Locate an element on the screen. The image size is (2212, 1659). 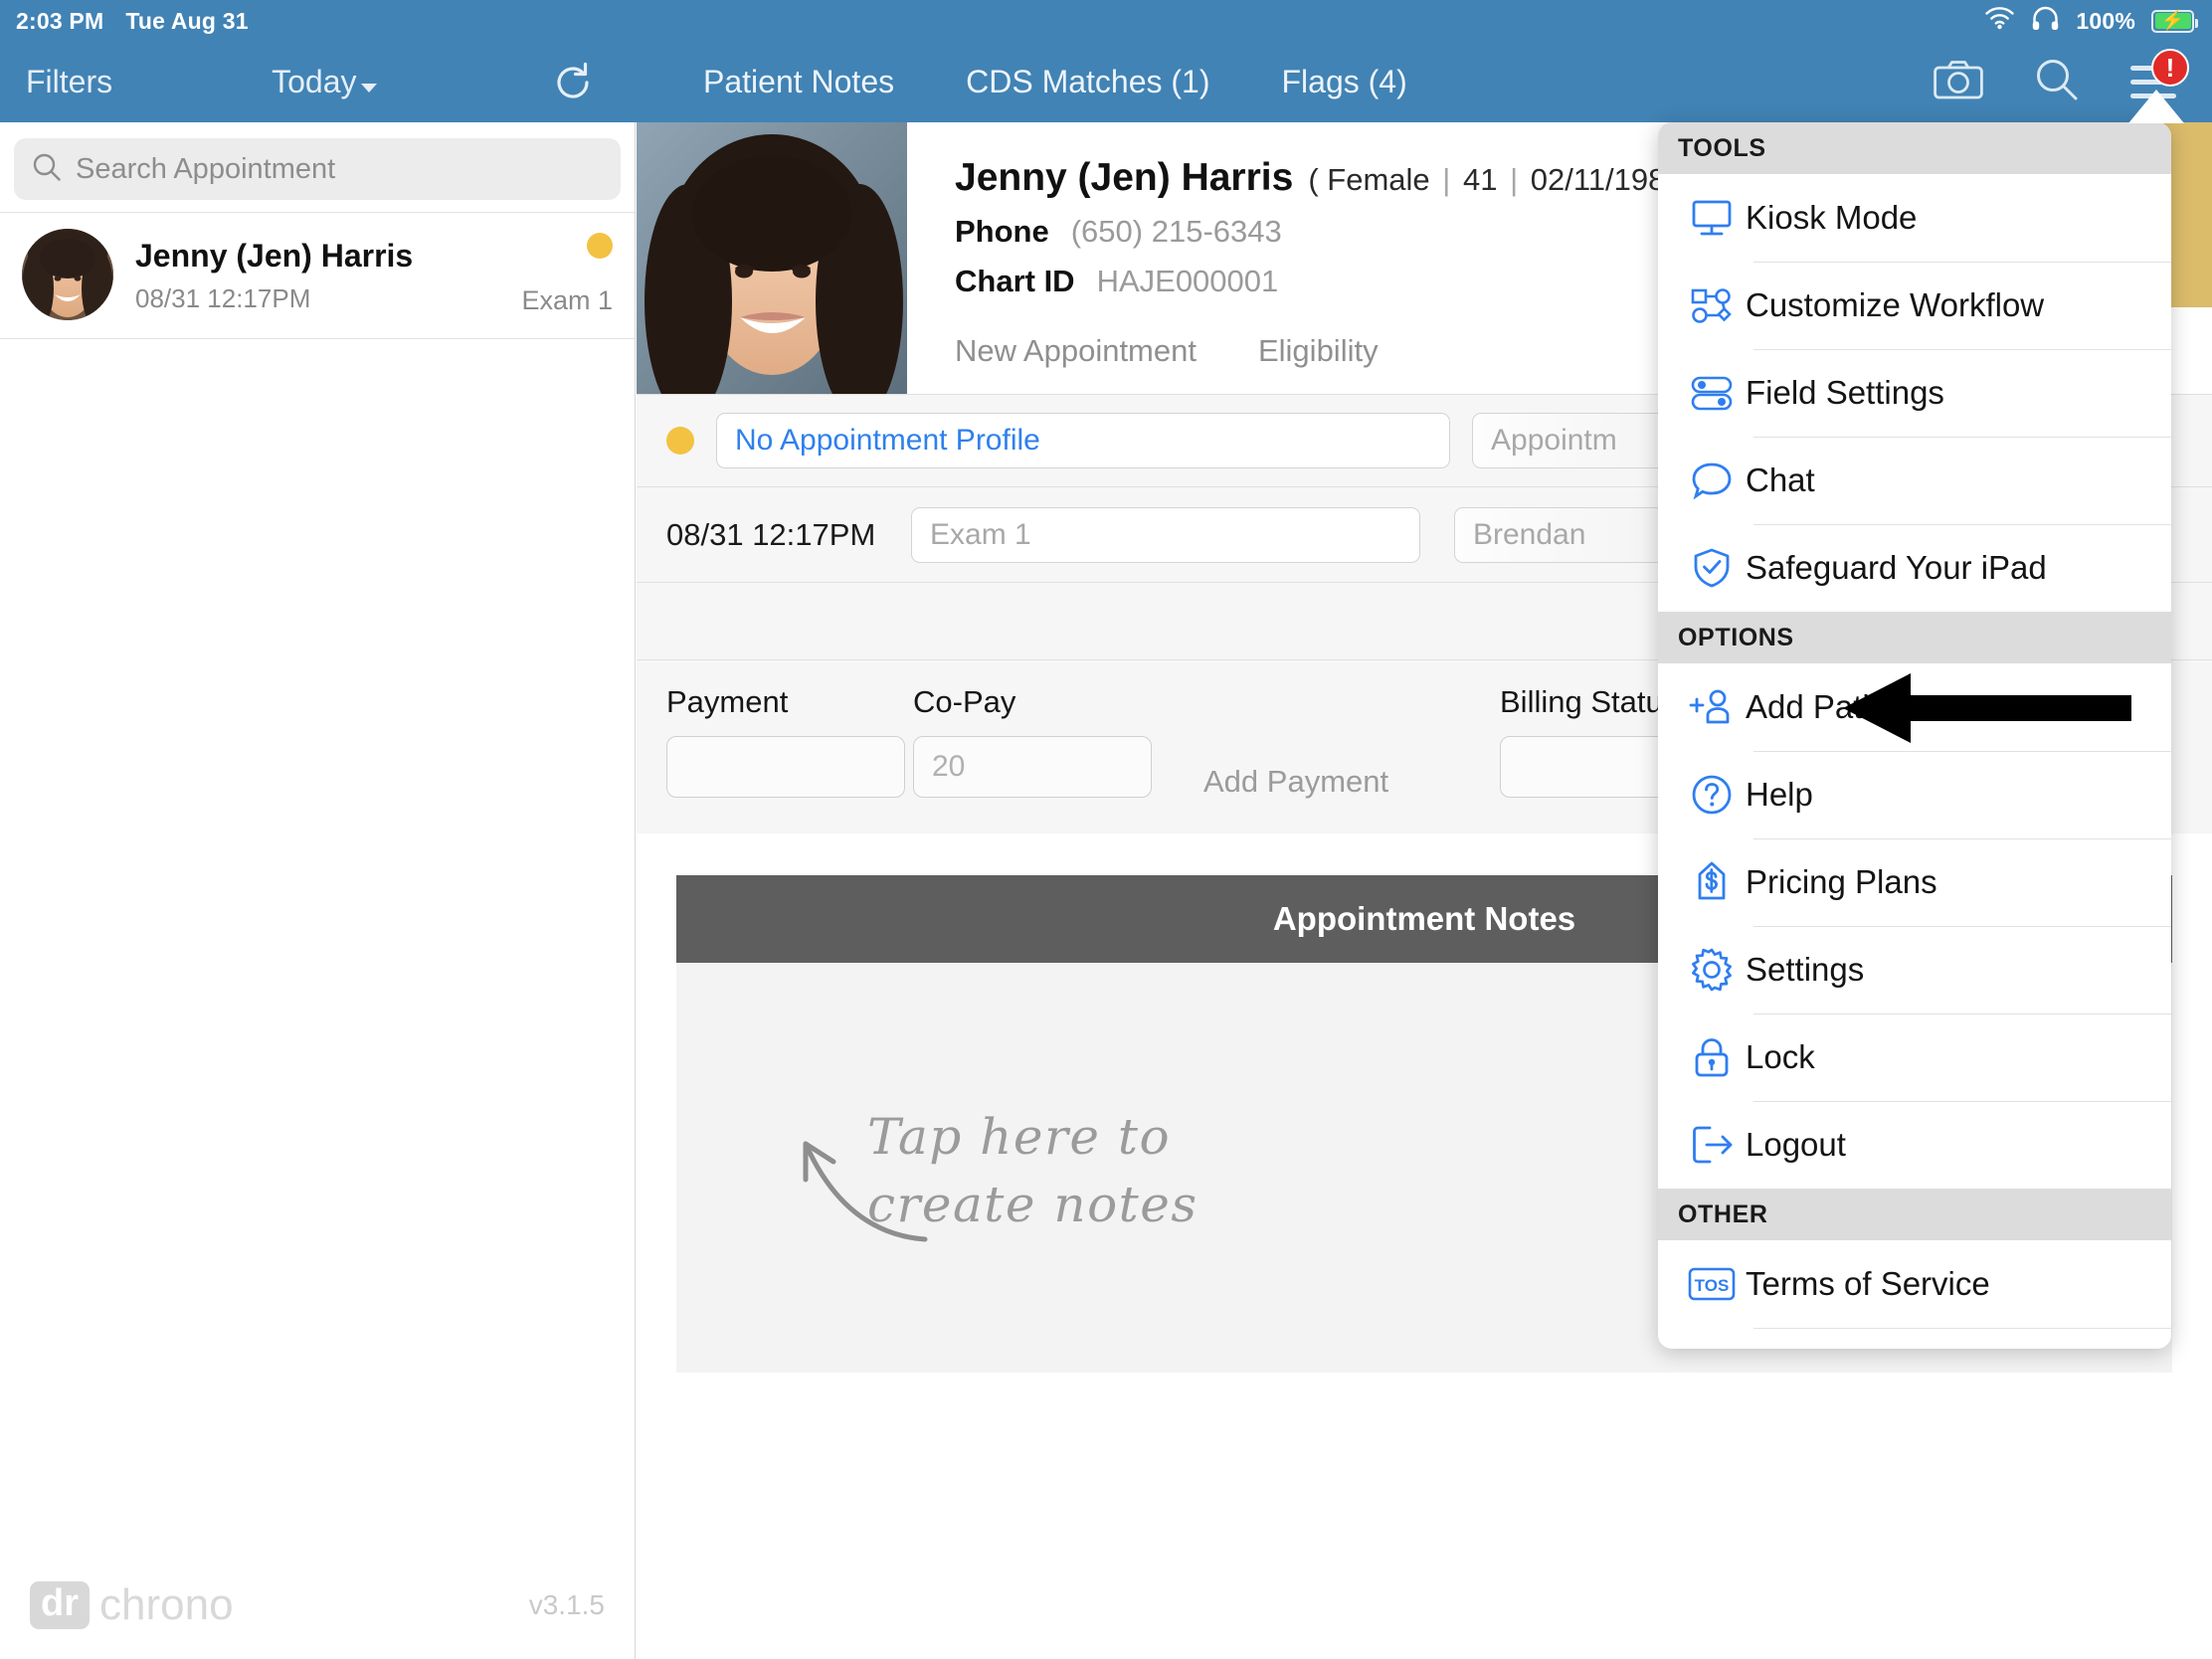
top-nav-left: Filters Today is located at coordinates (318, 82).